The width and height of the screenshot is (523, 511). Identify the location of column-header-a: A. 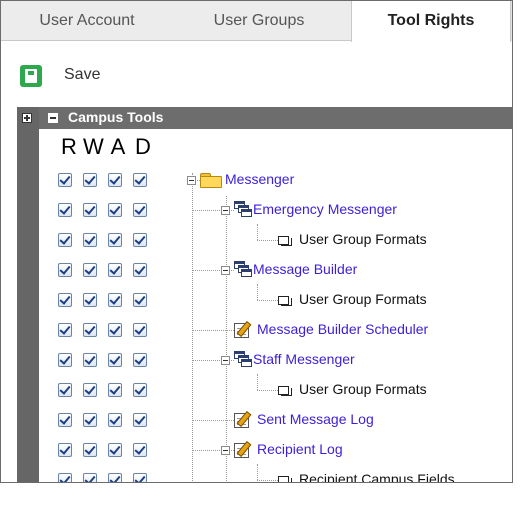
(118, 146).